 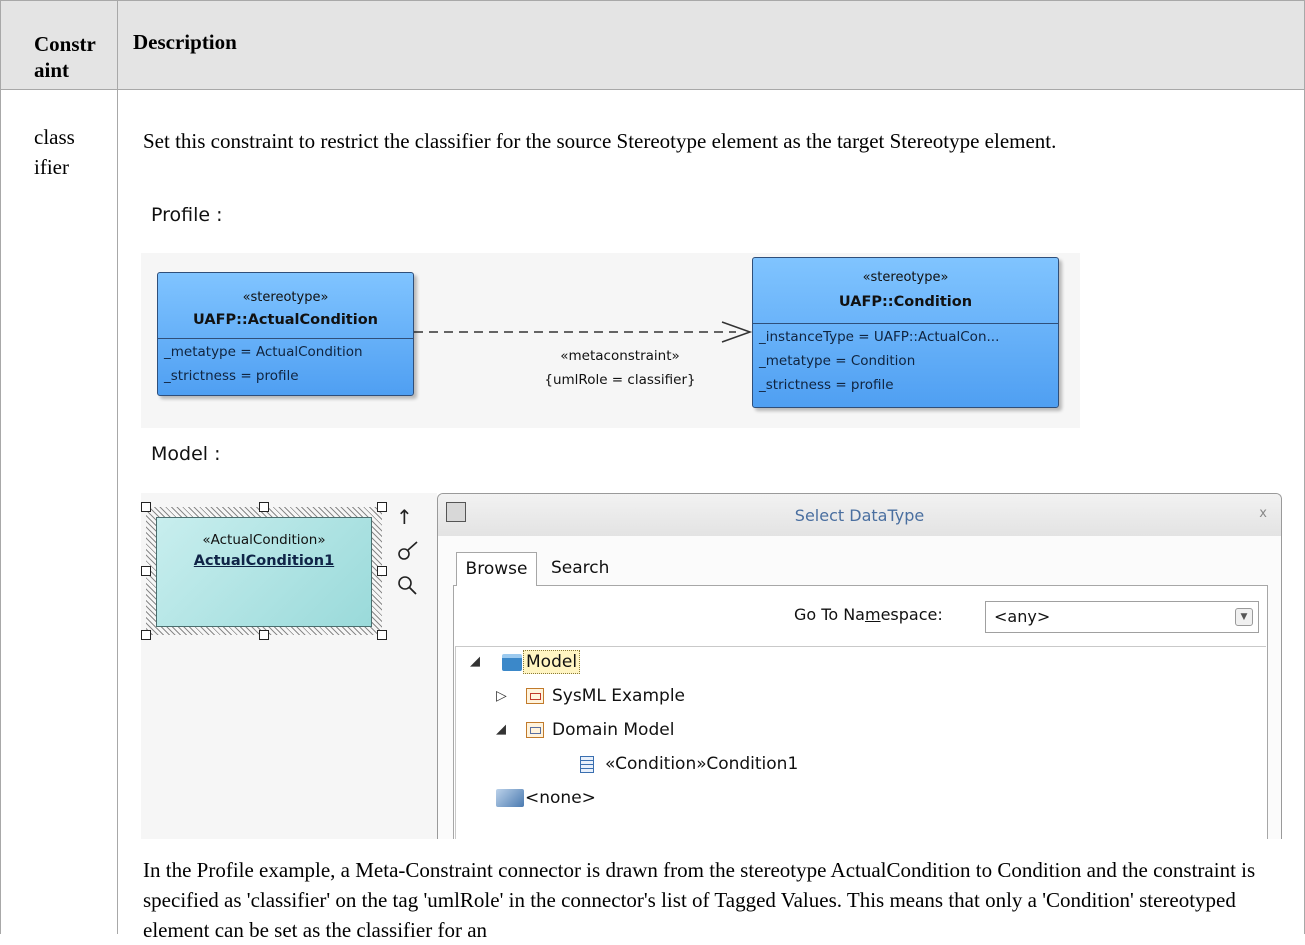 I want to click on none-icon, so click(x=510, y=798).